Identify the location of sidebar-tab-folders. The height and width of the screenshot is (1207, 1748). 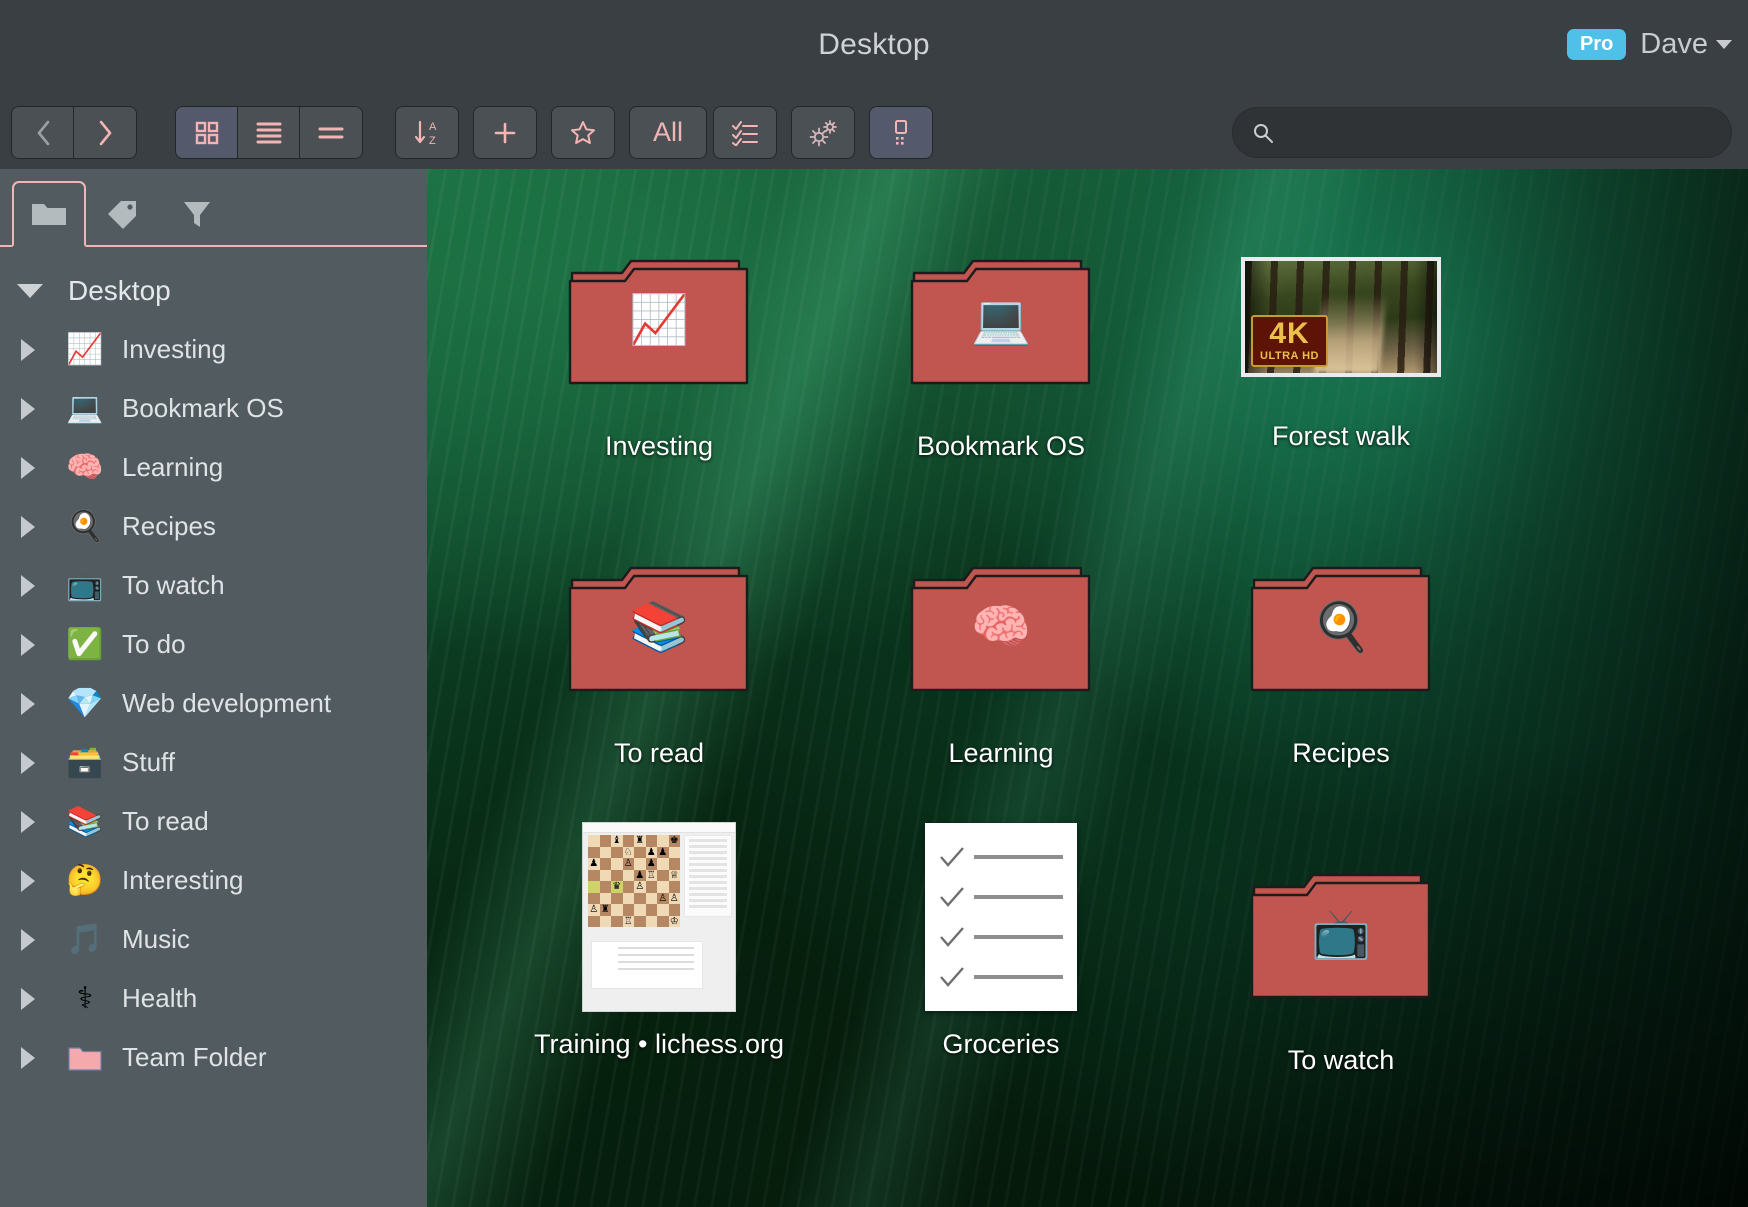
(49, 214).